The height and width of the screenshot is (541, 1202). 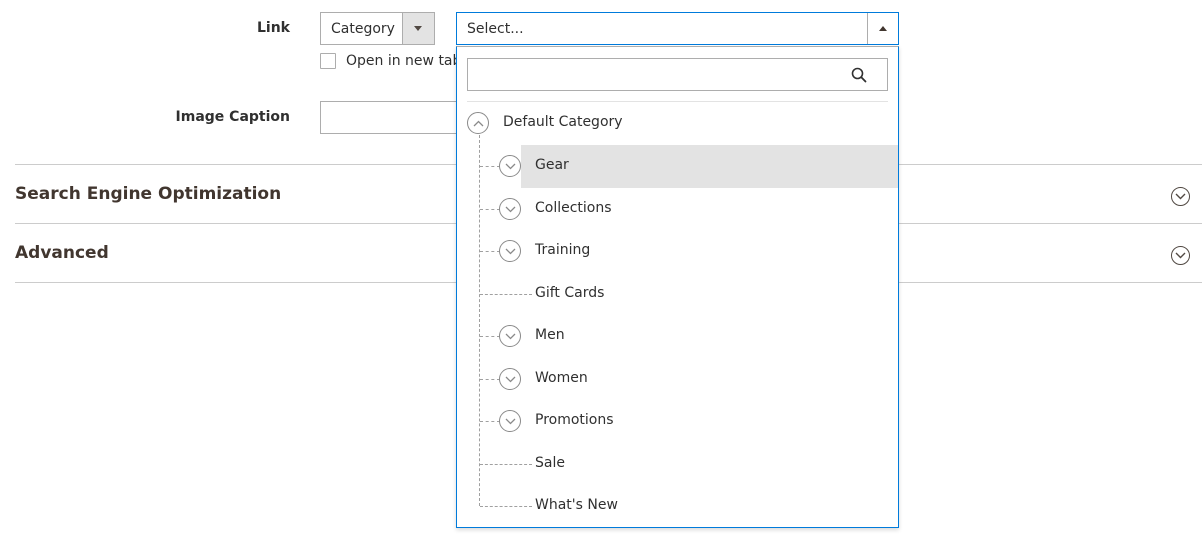 I want to click on link-type-select: Category, so click(x=377, y=28).